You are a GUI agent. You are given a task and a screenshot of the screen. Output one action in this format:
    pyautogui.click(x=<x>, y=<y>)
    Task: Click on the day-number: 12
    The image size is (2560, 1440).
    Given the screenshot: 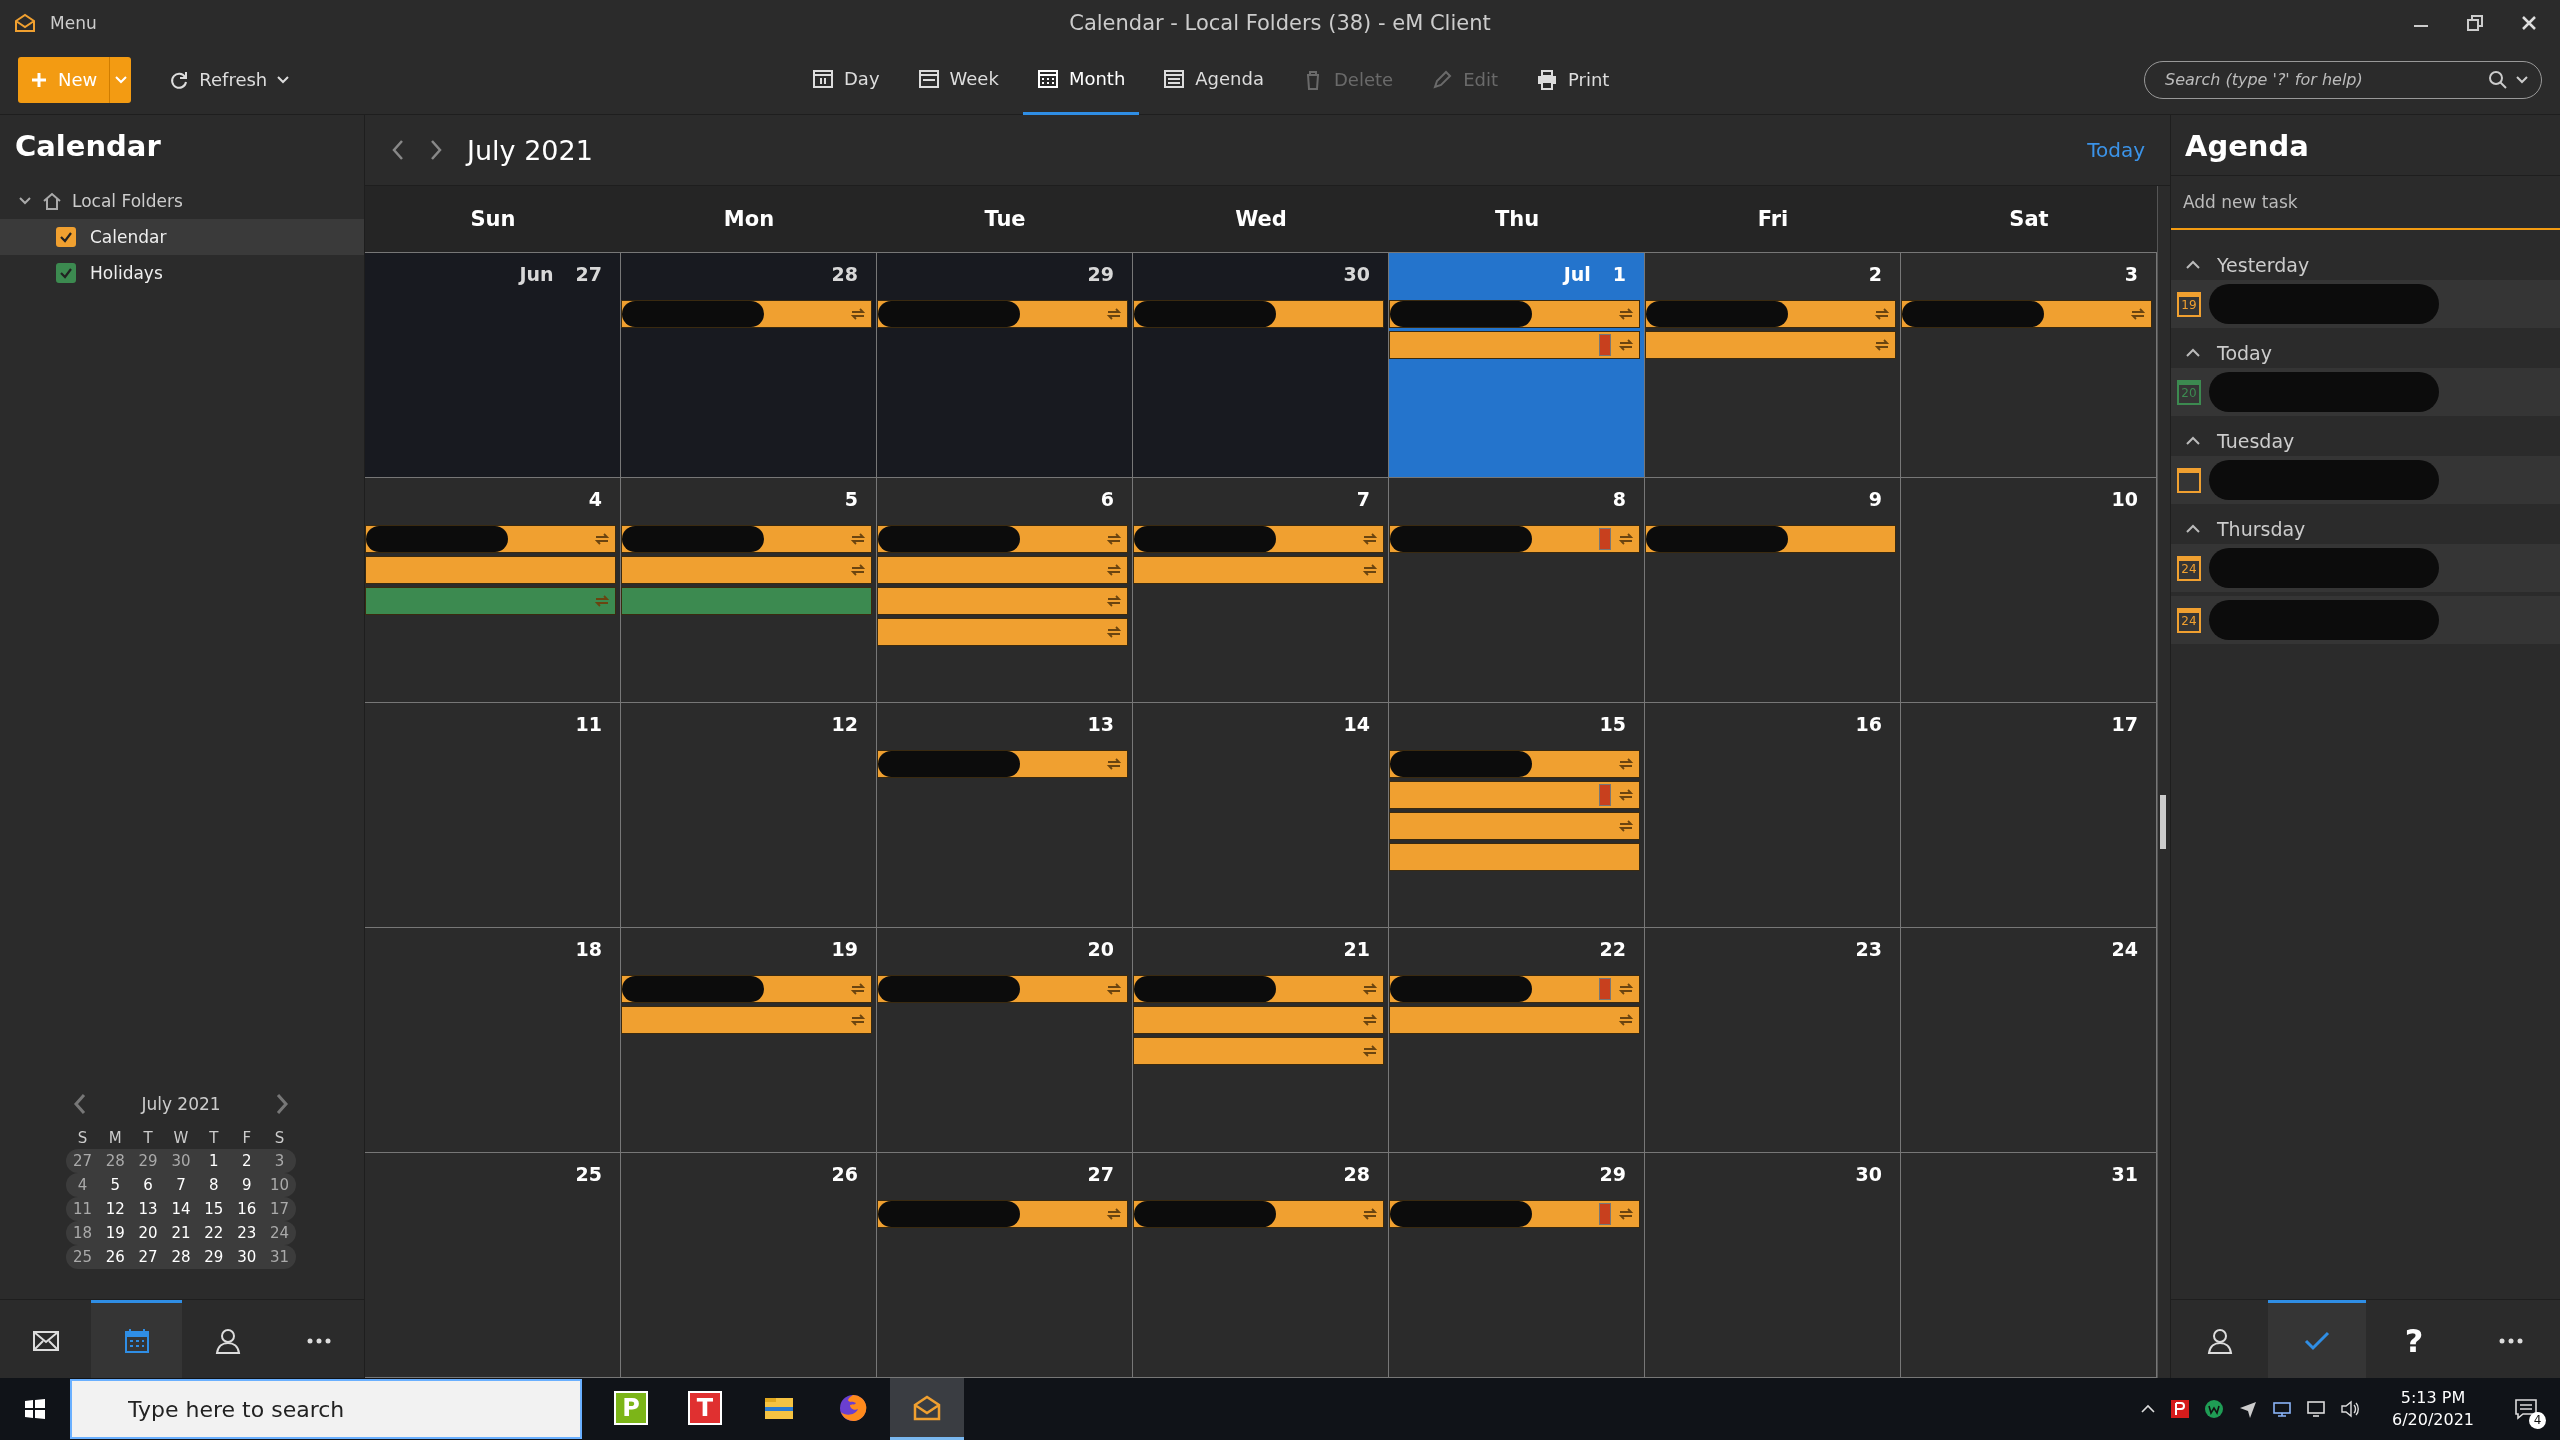 What is the action you would take?
    pyautogui.click(x=115, y=1209)
    